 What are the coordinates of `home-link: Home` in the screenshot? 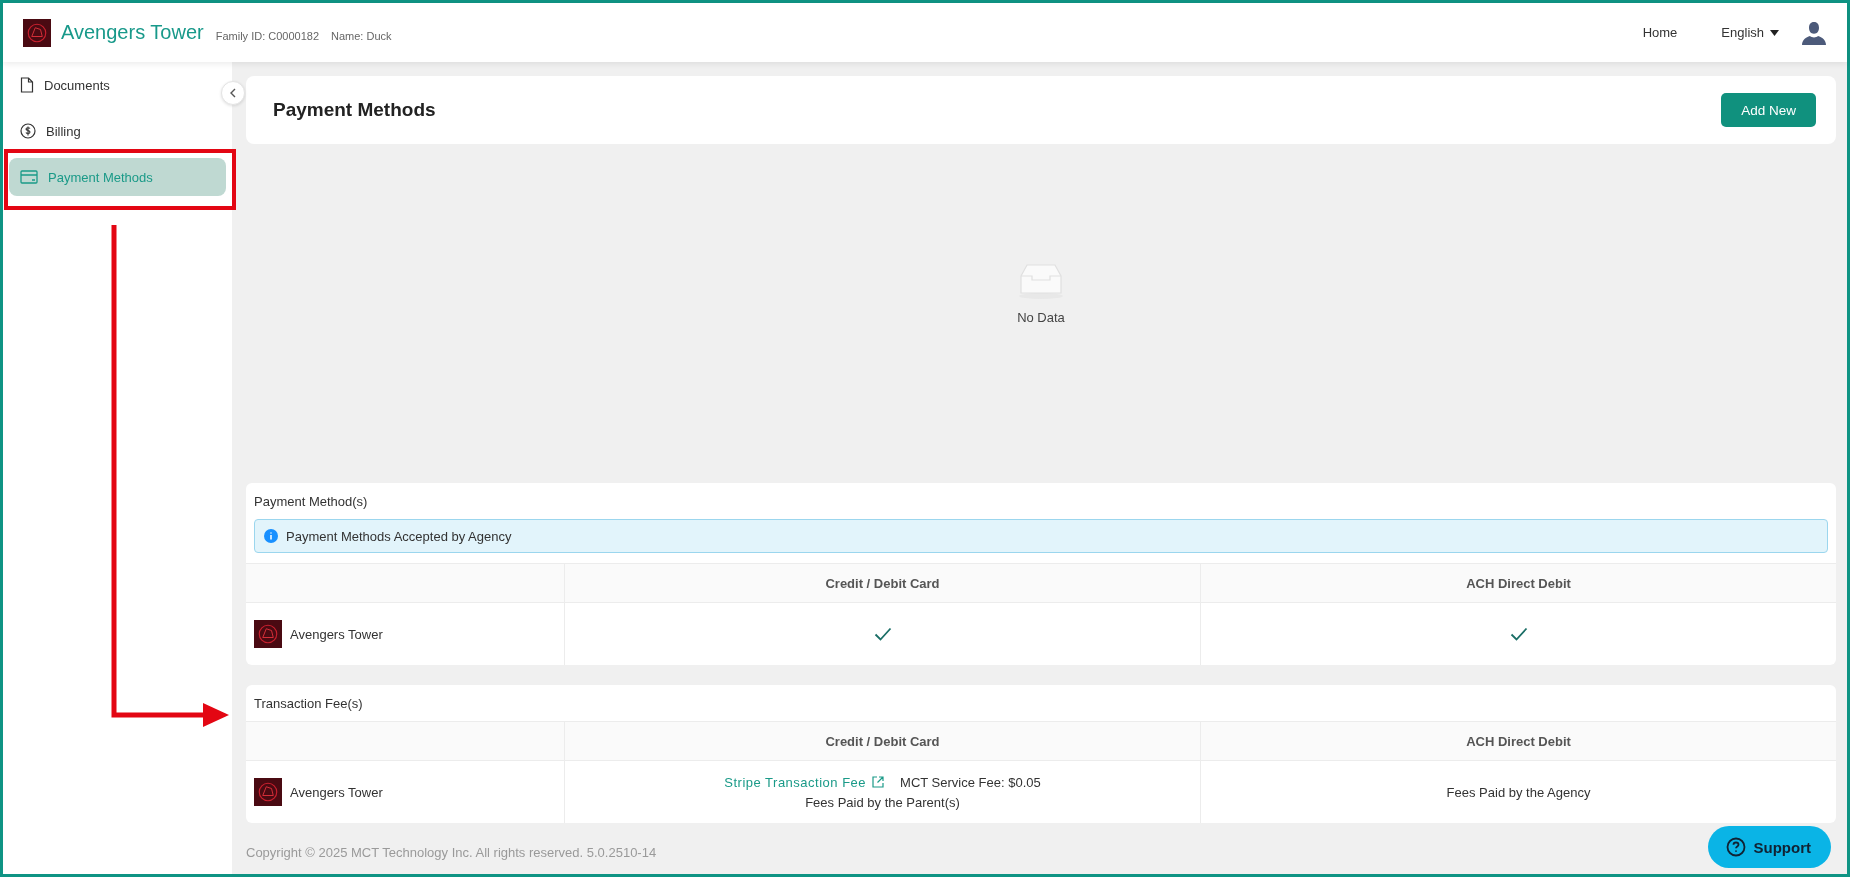 It's located at (1660, 32).